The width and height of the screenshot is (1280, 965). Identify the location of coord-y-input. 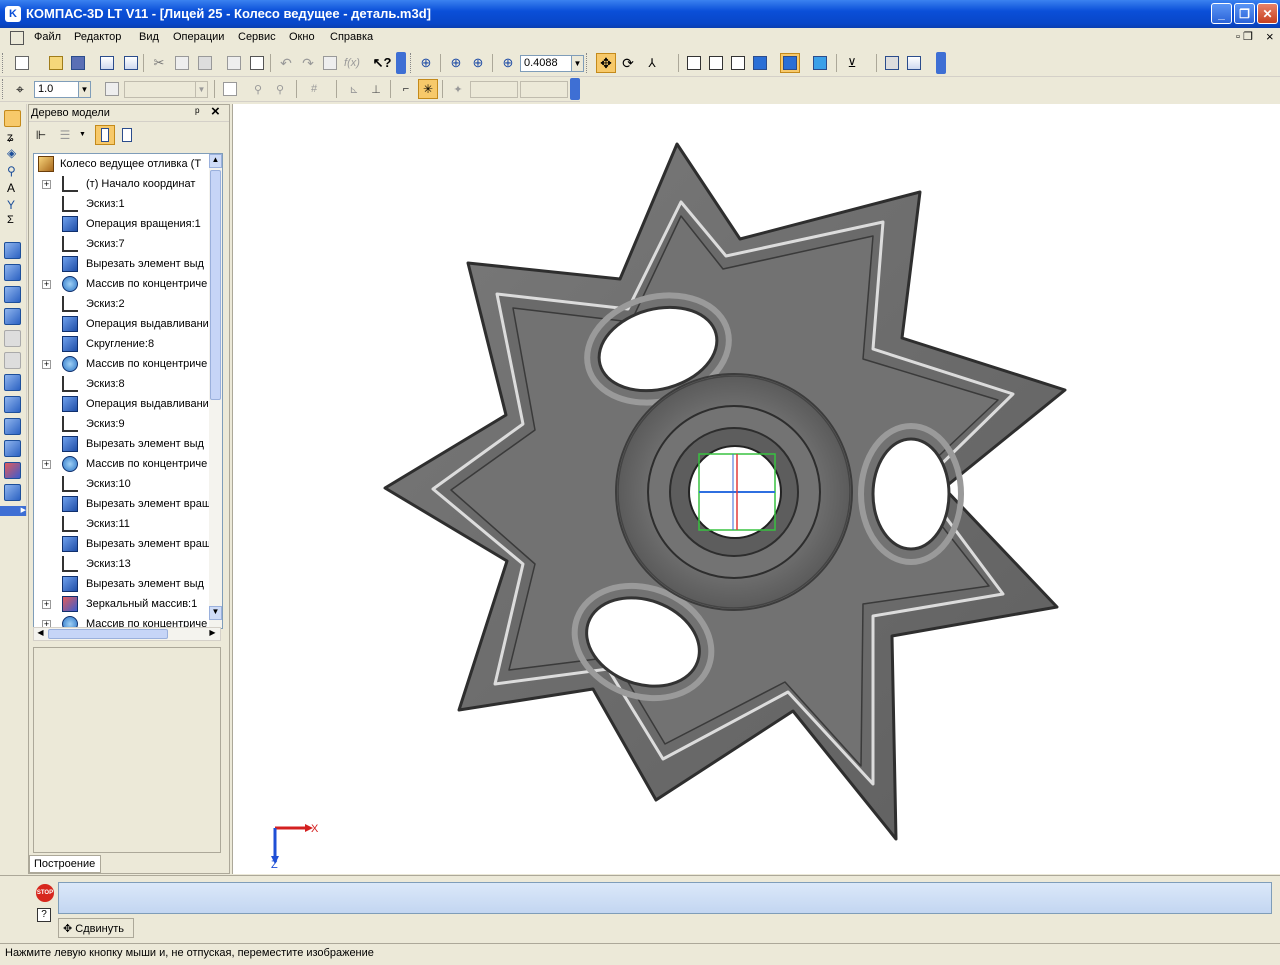
(544, 89).